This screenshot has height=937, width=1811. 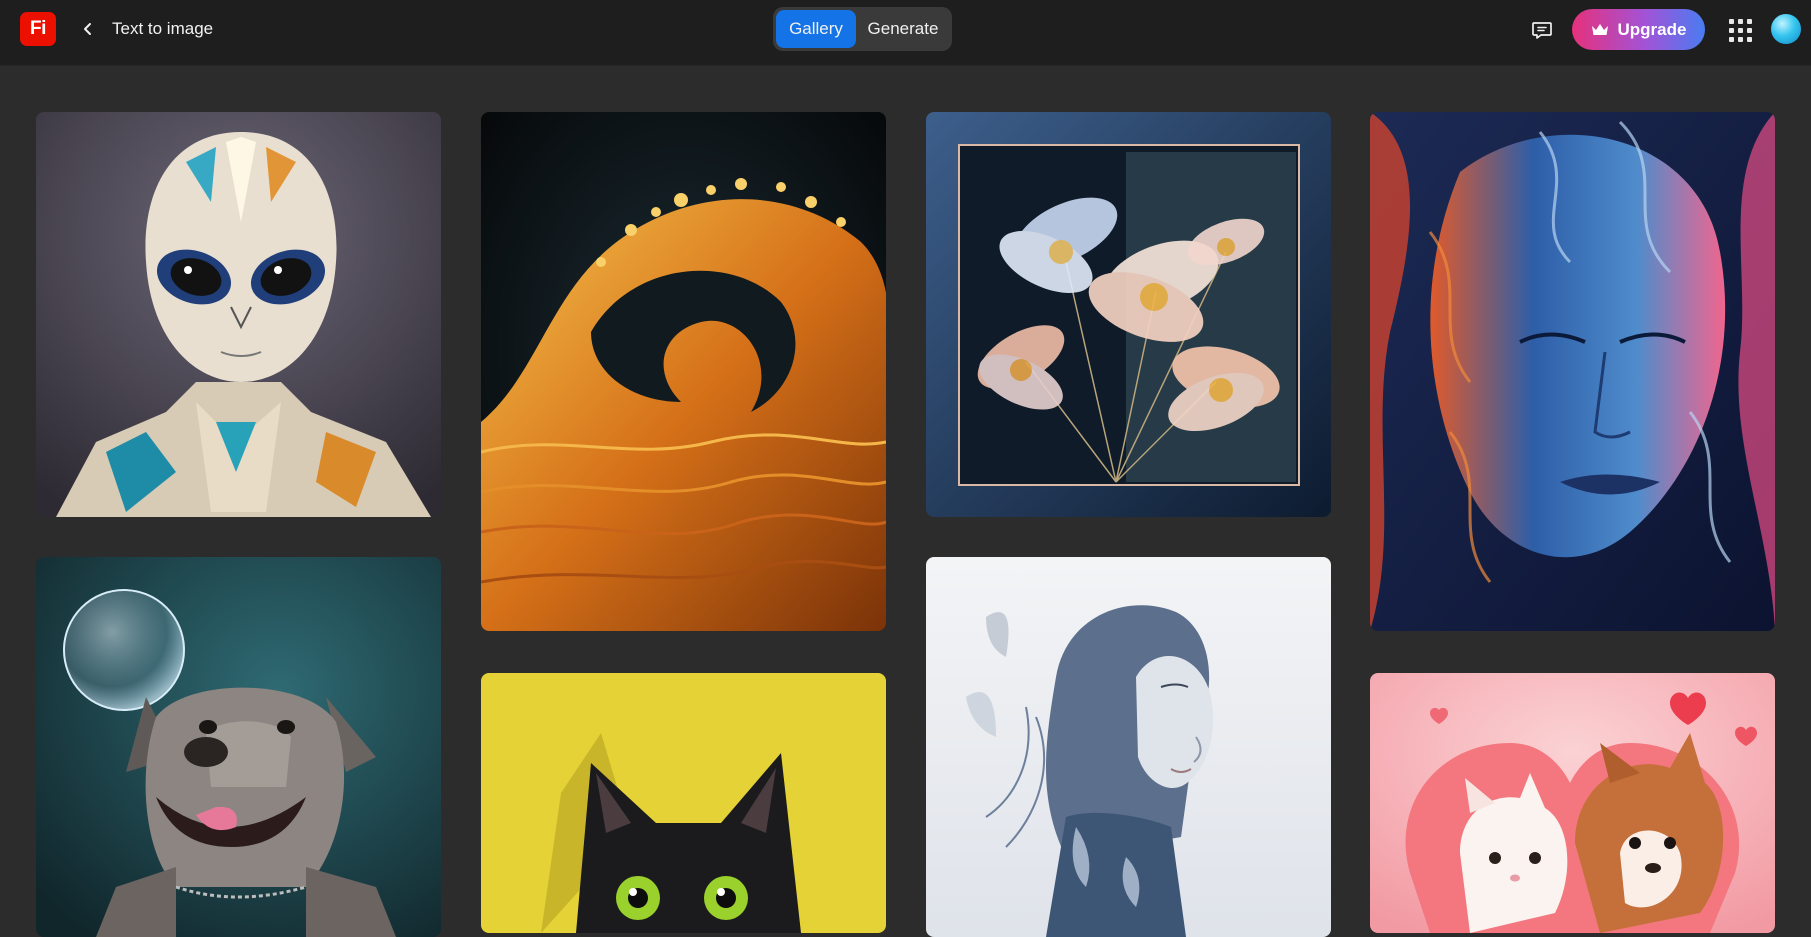 What do you see at coordinates (88, 29) in the screenshot?
I see `chevron-left-icon` at bounding box center [88, 29].